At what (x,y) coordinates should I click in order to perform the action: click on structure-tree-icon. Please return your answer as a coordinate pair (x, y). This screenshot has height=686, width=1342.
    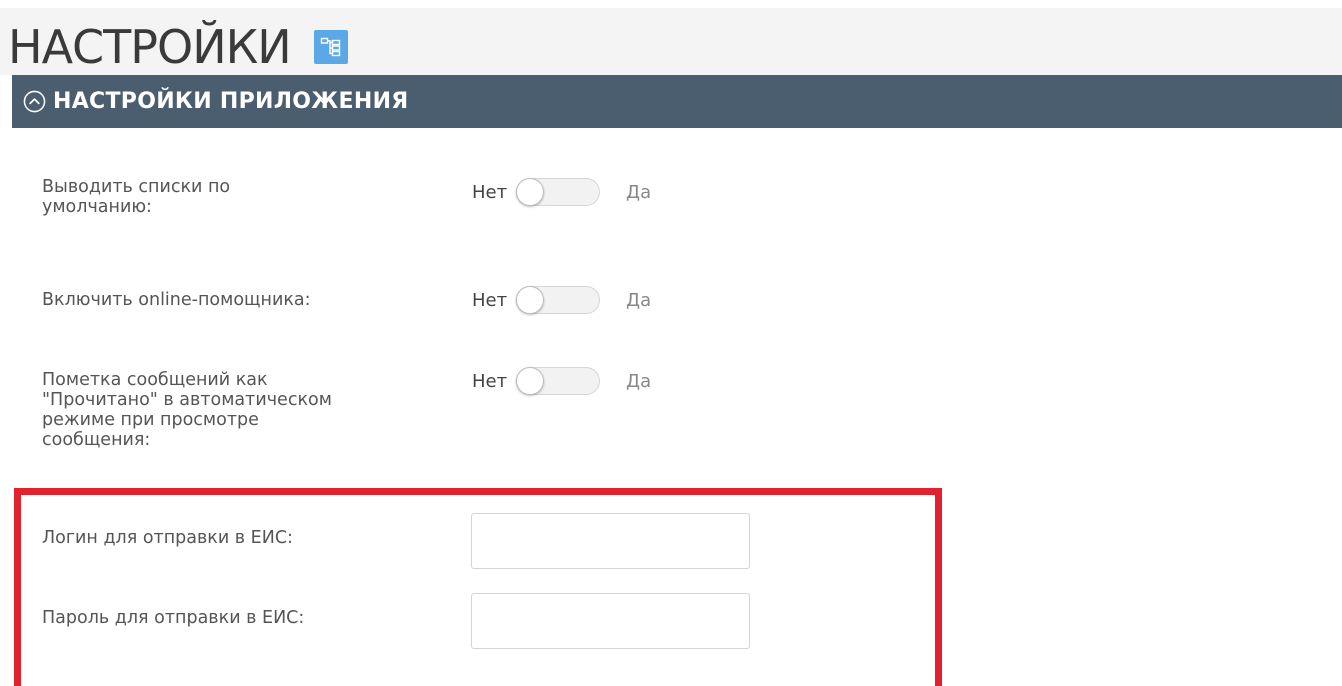
    Looking at the image, I should click on (330, 47).